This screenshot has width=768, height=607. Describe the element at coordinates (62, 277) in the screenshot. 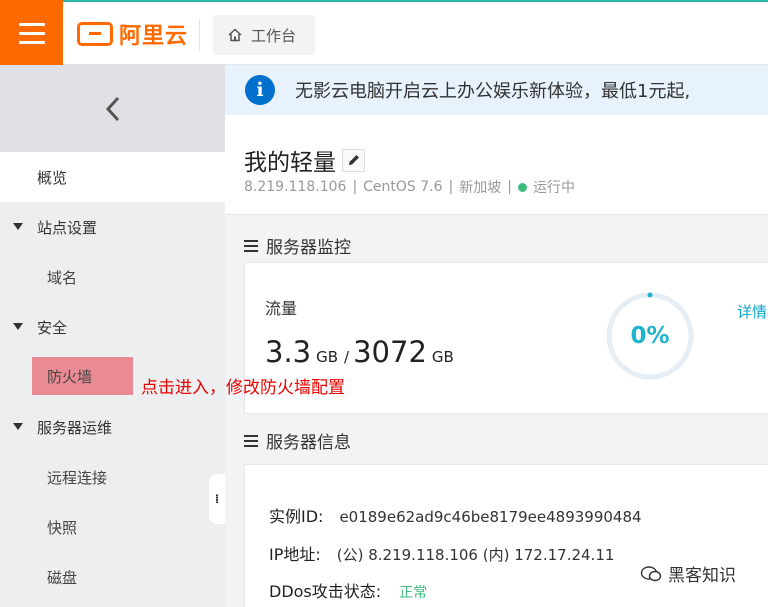

I see `sidebar-item-label: 域名` at that location.